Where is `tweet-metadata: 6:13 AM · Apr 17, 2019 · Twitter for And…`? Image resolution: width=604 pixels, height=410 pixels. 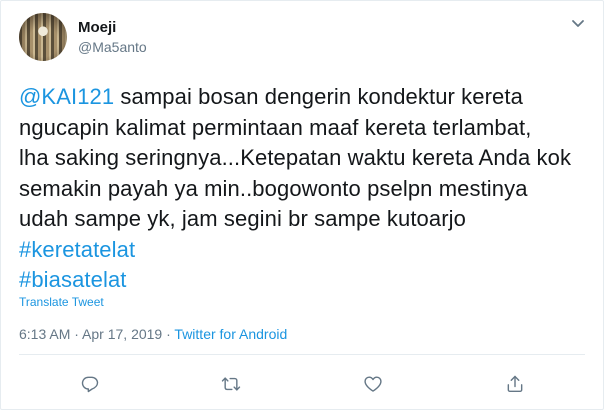 tweet-metadata: 6:13 AM · Apr 17, 2019 · Twitter for And… is located at coordinates (153, 334).